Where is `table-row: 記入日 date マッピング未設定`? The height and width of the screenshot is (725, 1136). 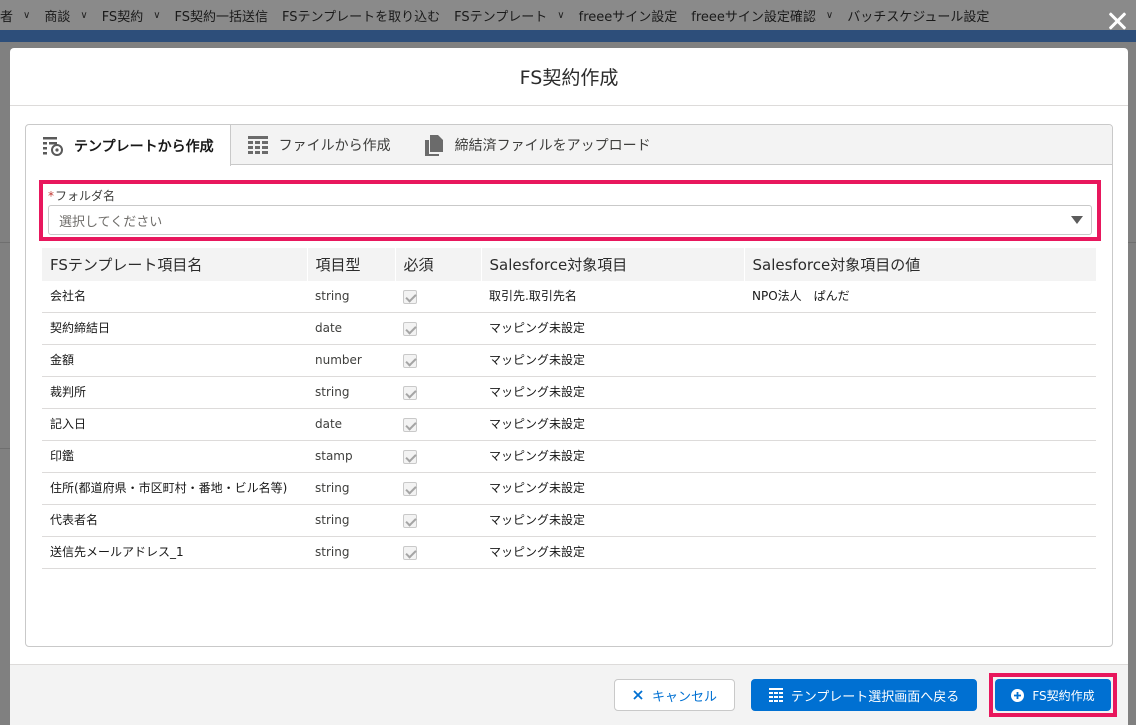 table-row: 記入日 date マッピング未設定 is located at coordinates (569, 424).